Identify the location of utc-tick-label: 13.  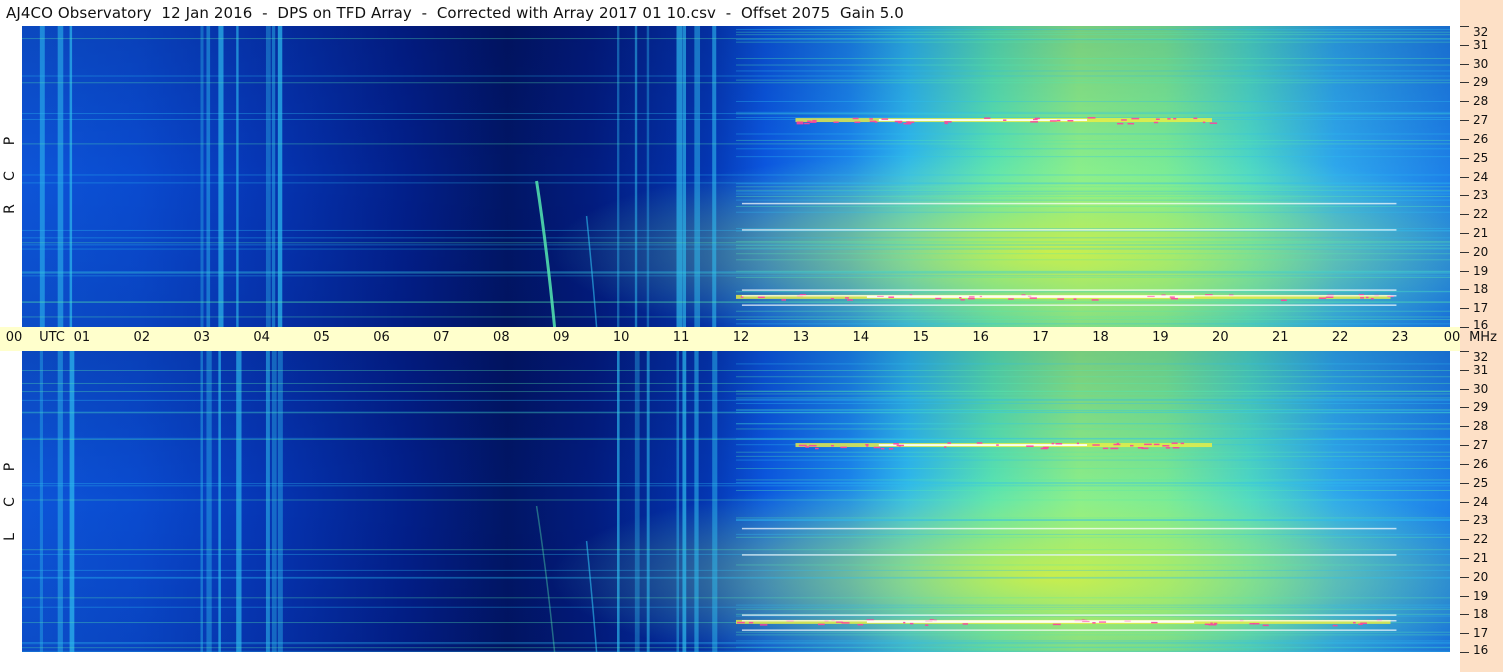
(801, 337).